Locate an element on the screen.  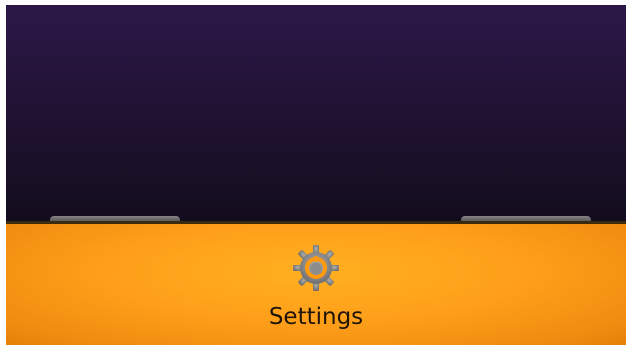
settings-label: Settings is located at coordinates (316, 317).